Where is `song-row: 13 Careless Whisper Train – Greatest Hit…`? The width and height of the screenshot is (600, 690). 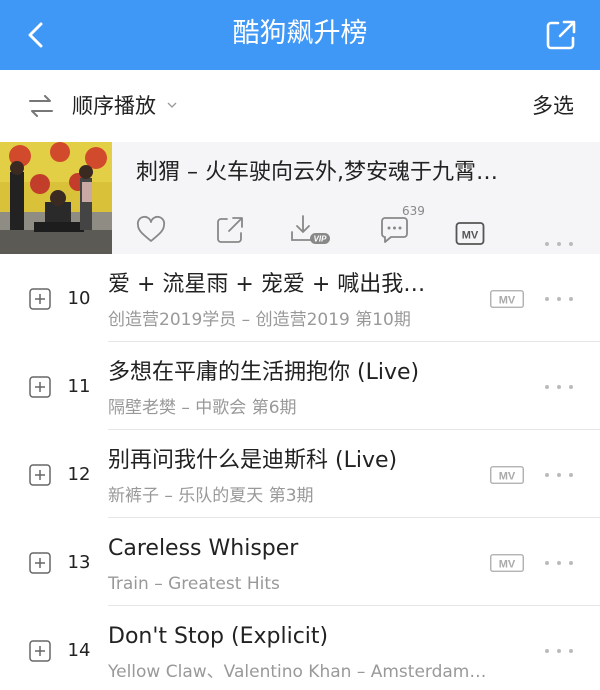 song-row: 13 Careless Whisper Train – Greatest Hit… is located at coordinates (300, 562).